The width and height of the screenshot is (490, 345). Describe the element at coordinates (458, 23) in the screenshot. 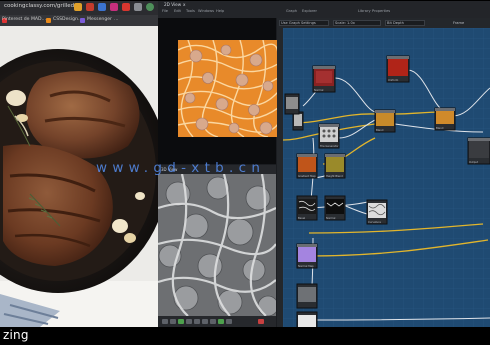

I see `graph-toolbar-label: Frame` at that location.